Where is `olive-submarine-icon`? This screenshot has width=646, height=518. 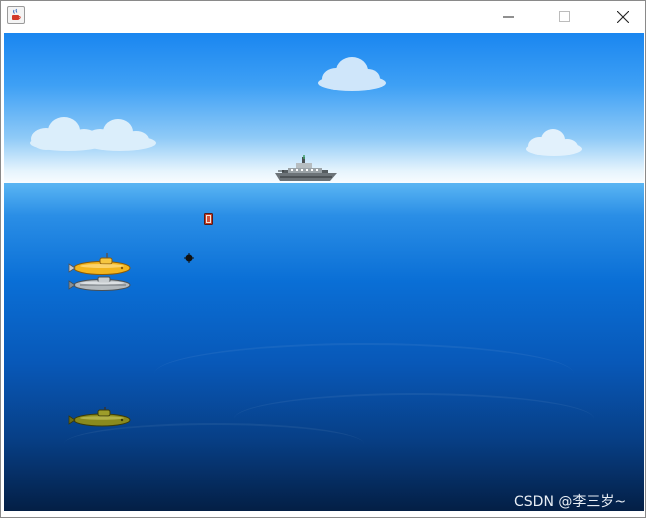
olive-submarine-icon is located at coordinates (99, 417).